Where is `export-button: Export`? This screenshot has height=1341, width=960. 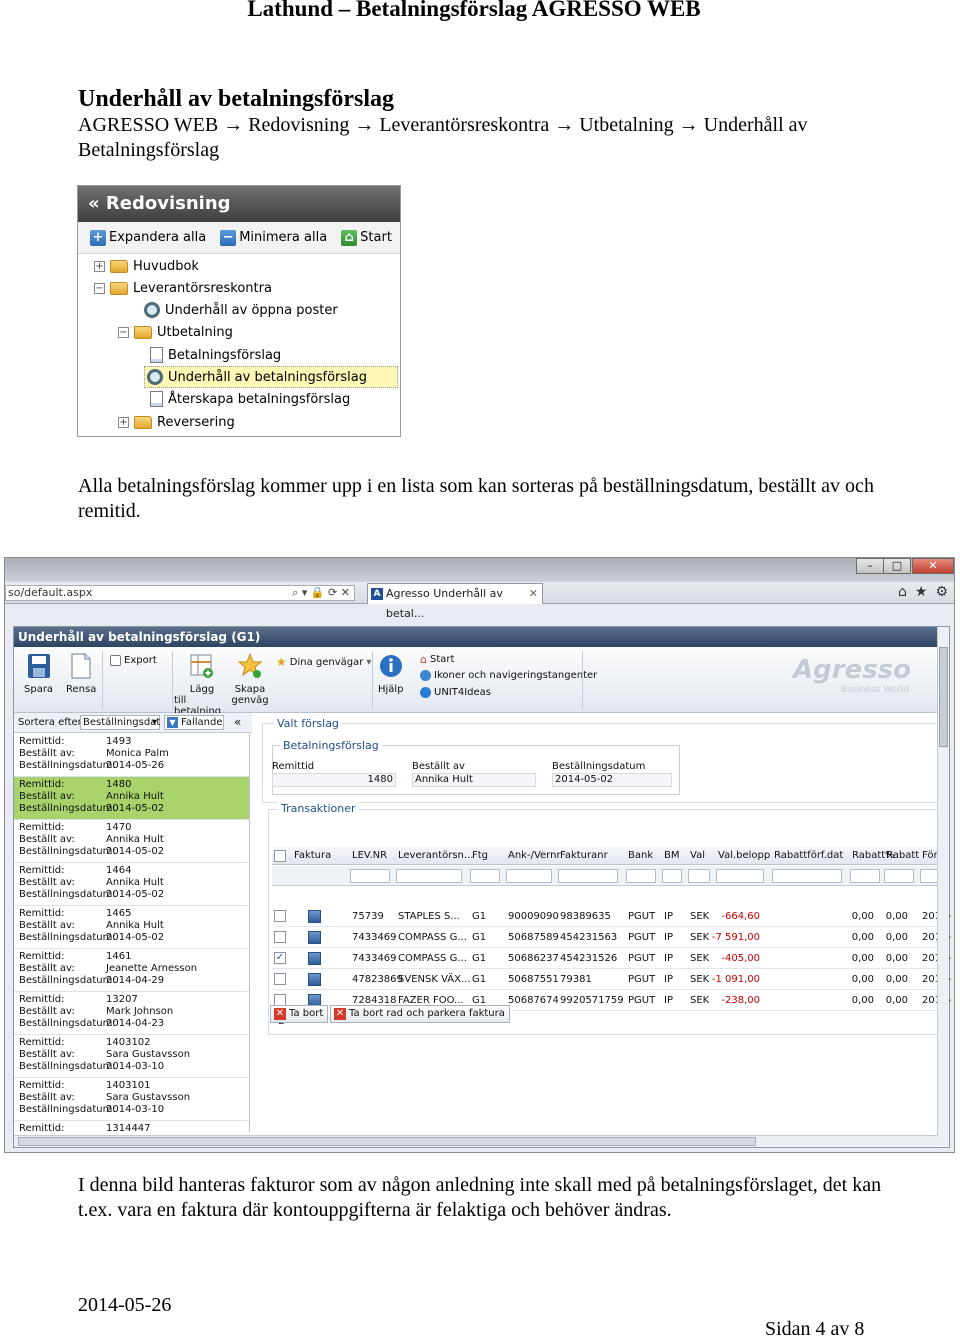 export-button: Export is located at coordinates (133, 660).